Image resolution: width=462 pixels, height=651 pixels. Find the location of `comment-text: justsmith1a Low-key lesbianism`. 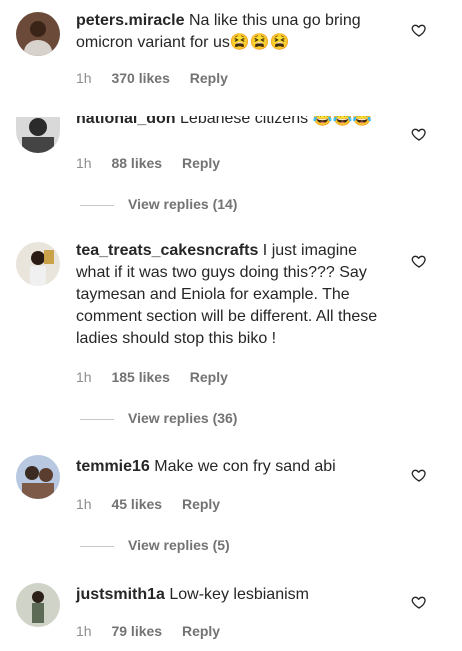

comment-text: justsmith1a Low-key lesbianism is located at coordinates (235, 595).